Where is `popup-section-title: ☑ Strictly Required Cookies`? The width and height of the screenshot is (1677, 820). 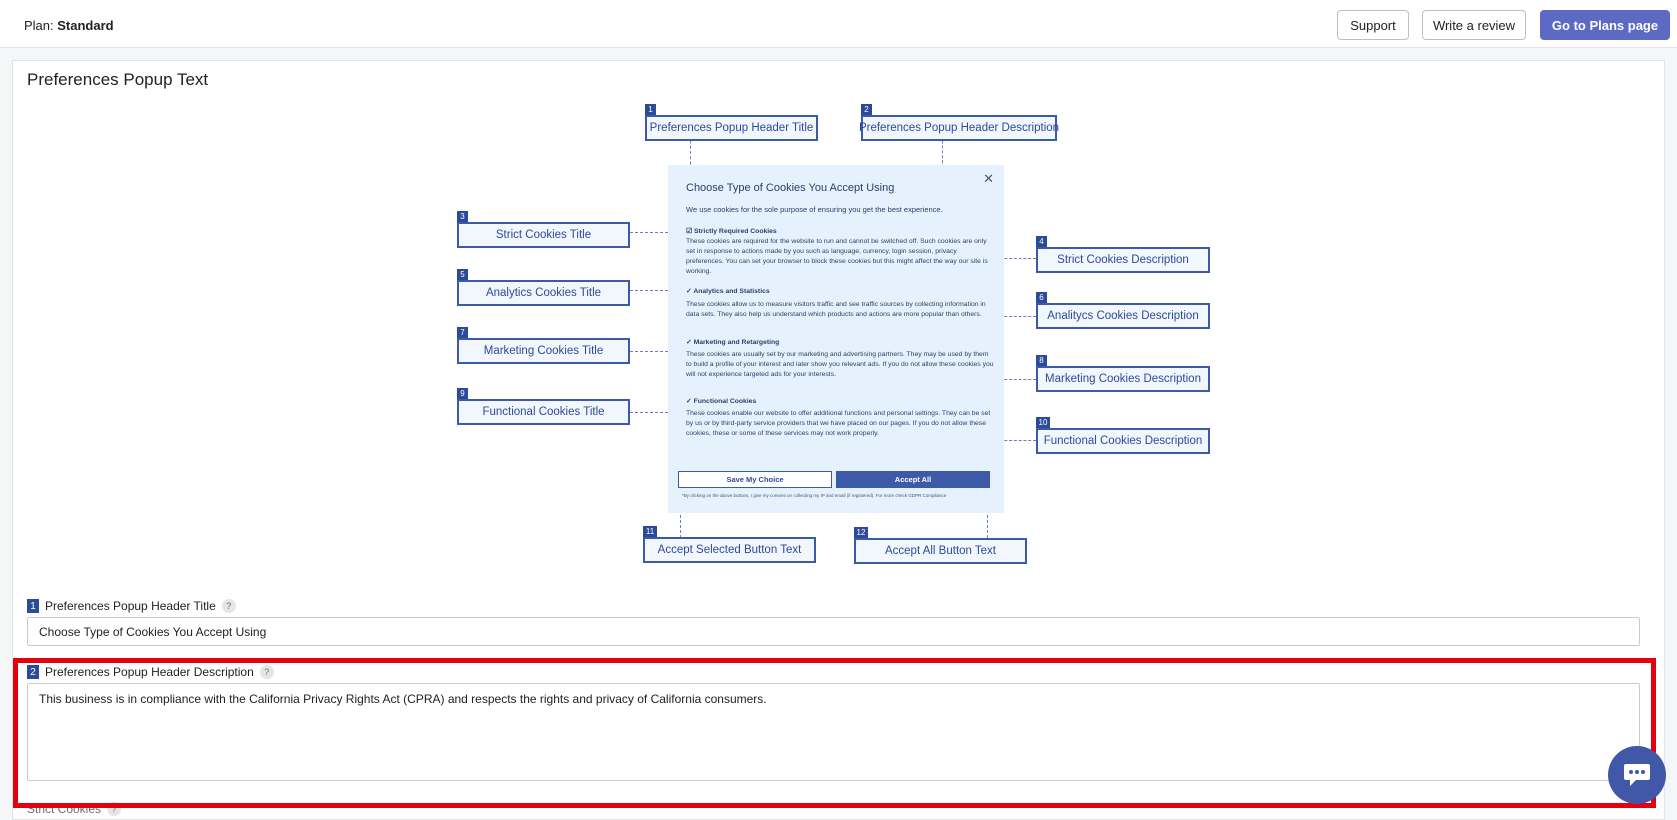 popup-section-title: ☑ Strictly Required Cookies is located at coordinates (731, 231).